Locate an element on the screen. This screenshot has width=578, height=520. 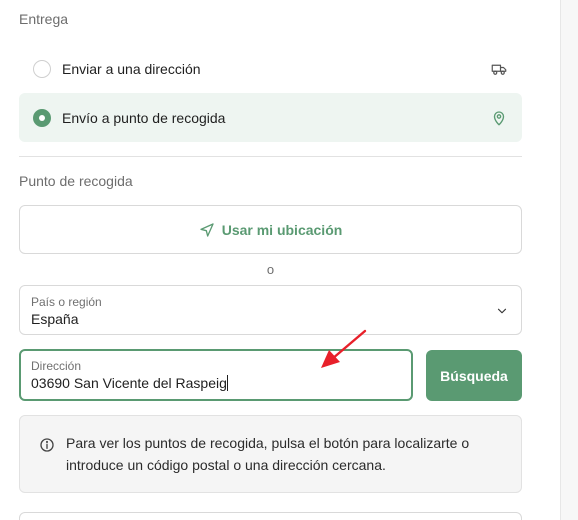
address-text: 03690 San Vicente del Raspeig is located at coordinates (129, 383).